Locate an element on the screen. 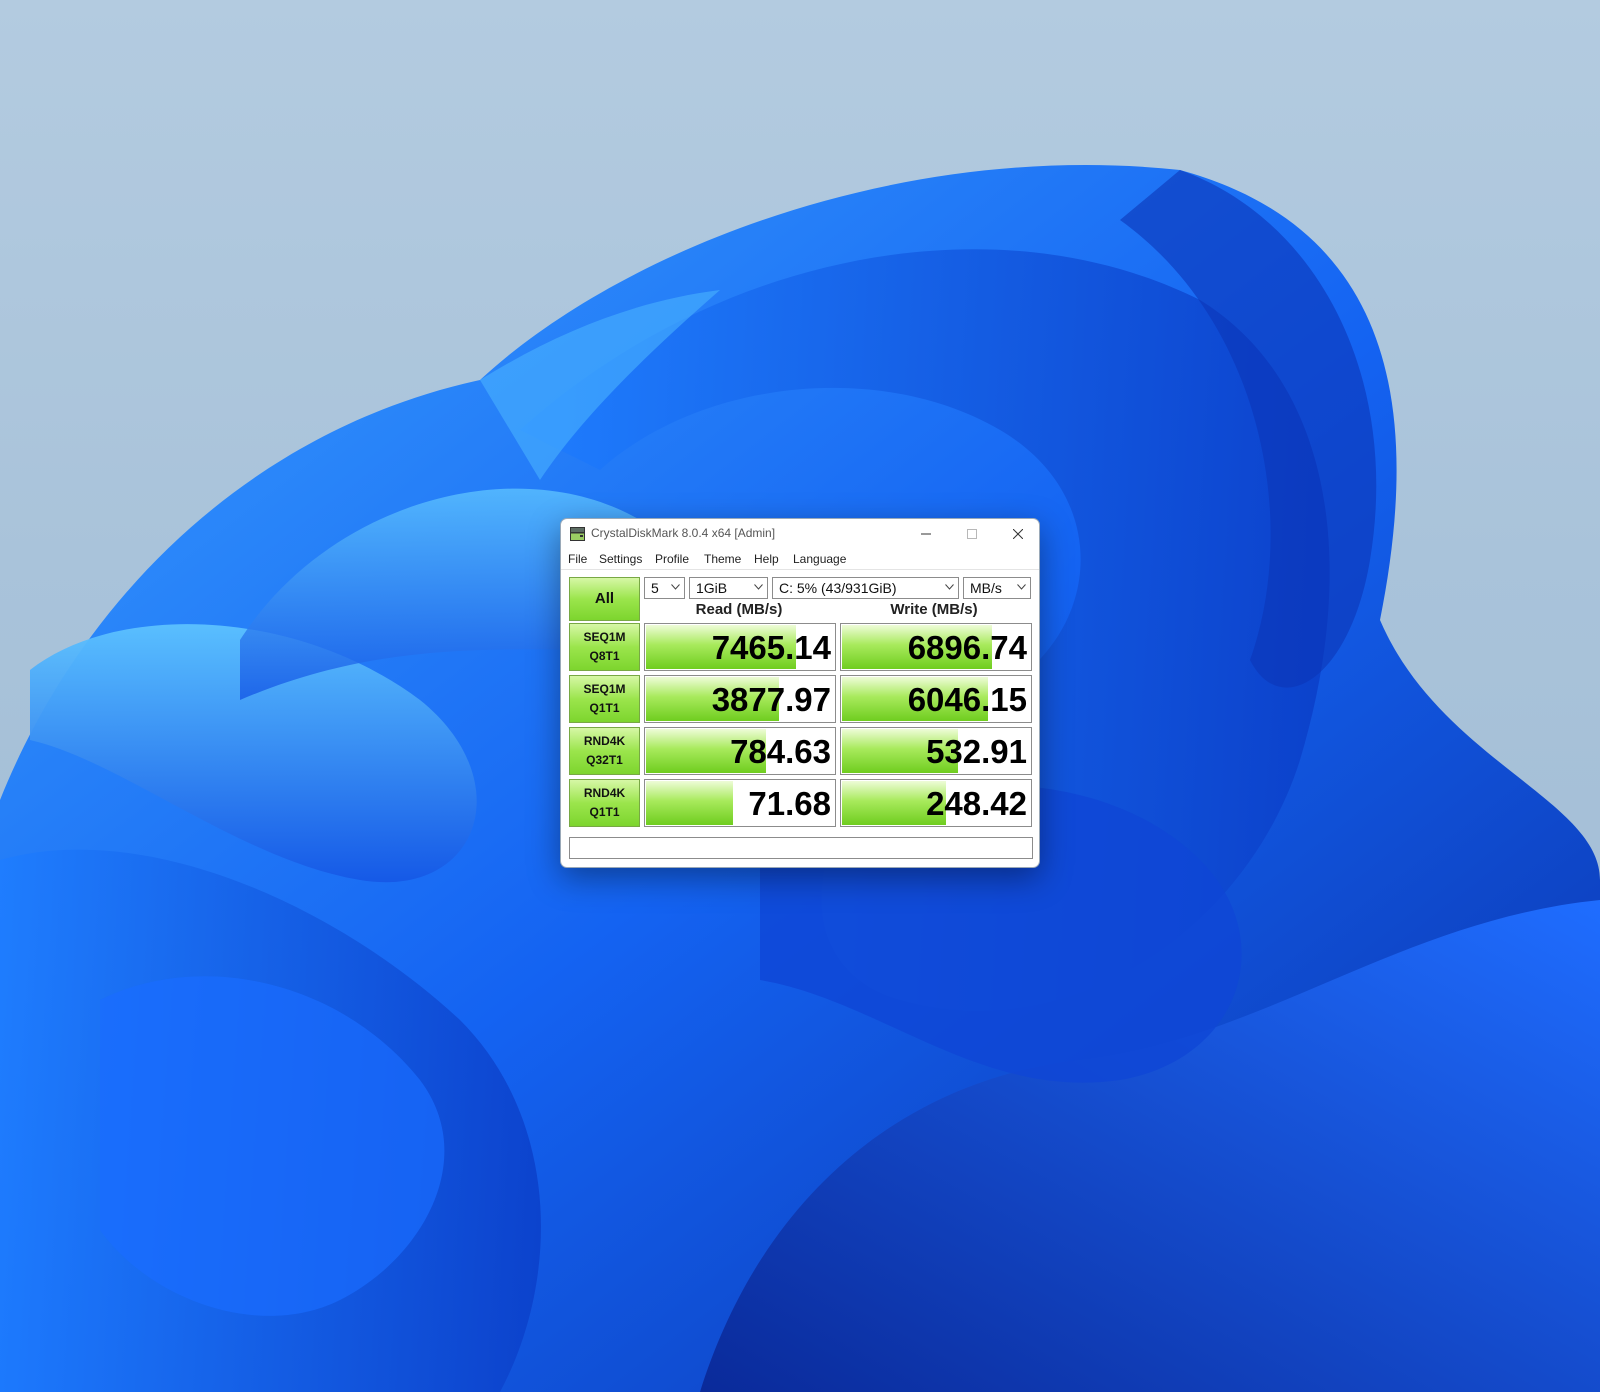  menu-theme: Theme is located at coordinates (722, 559).